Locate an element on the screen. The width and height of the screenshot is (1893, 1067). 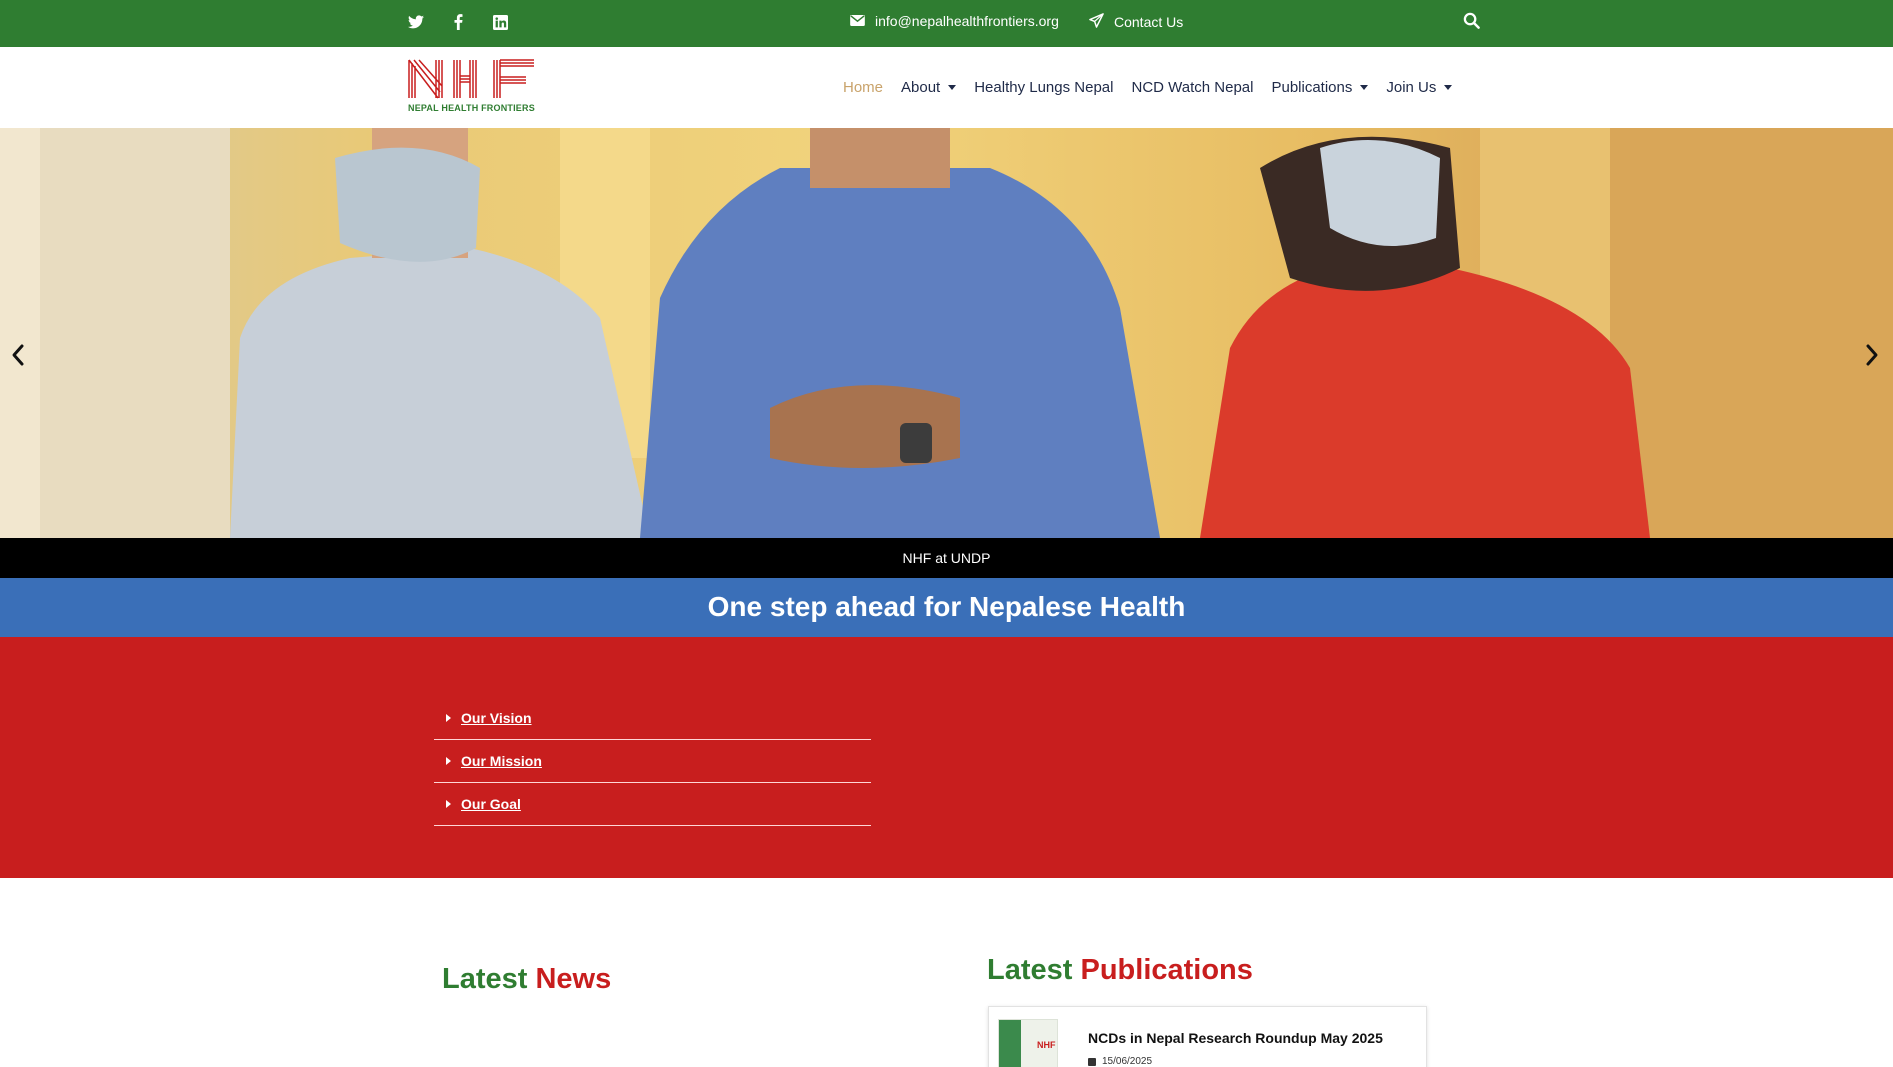
site-logo: NEPAL HEALTH FRONTIERS is located at coordinates (472, 87).